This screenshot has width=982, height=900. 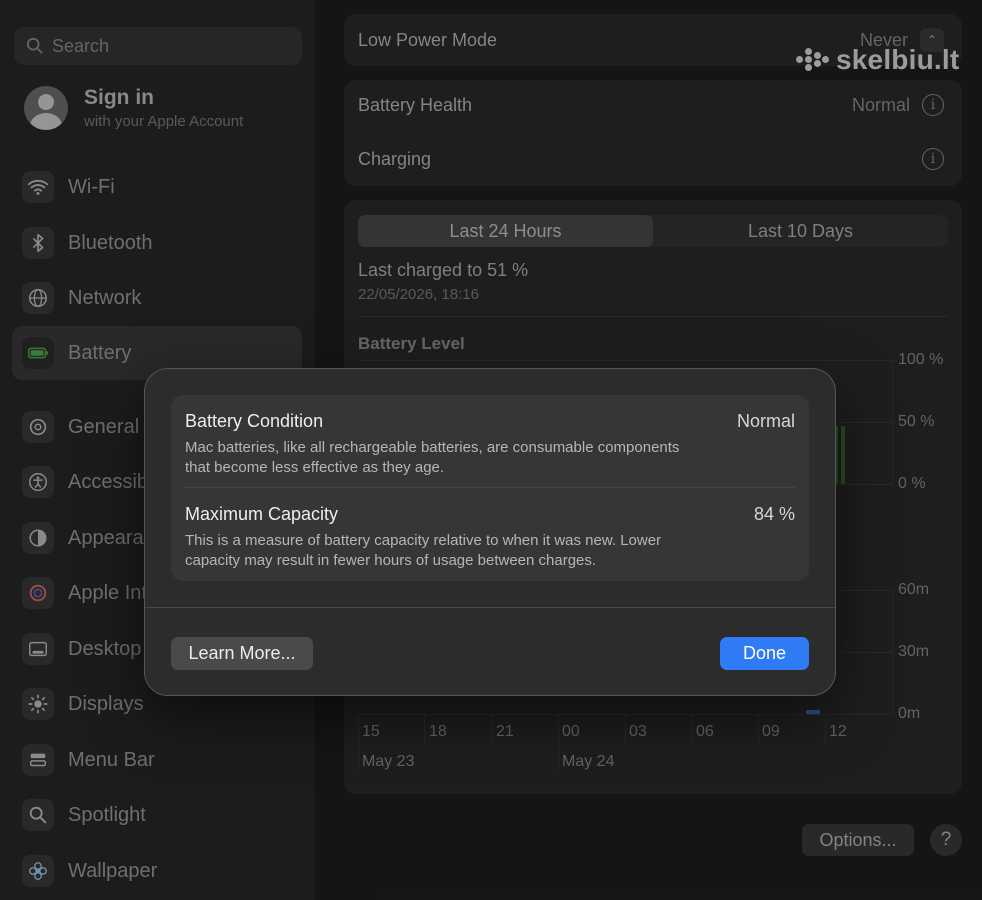 I want to click on dialog-divider, so click(x=490, y=607).